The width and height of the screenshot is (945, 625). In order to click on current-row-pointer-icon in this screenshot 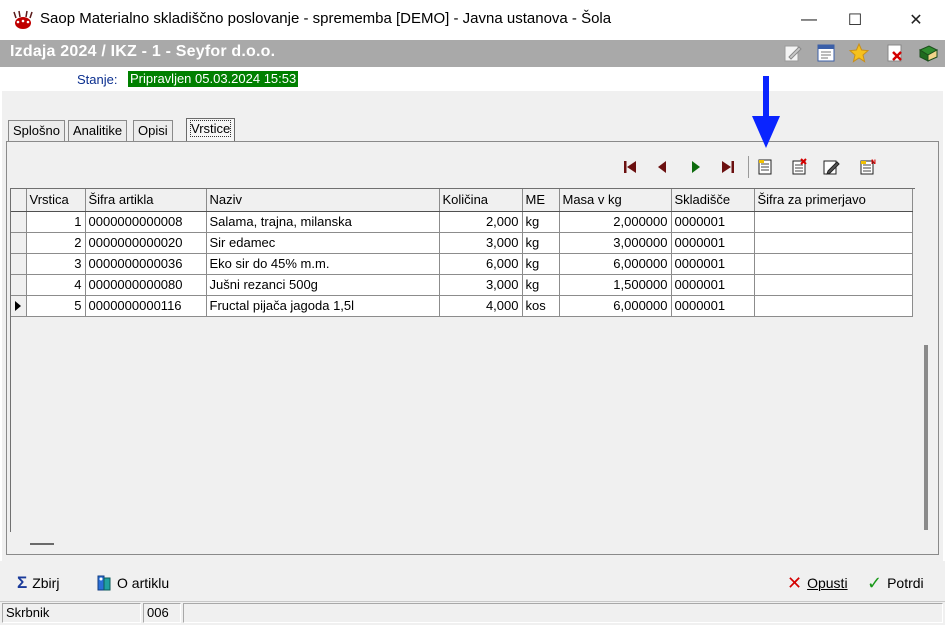, I will do `click(18, 305)`.